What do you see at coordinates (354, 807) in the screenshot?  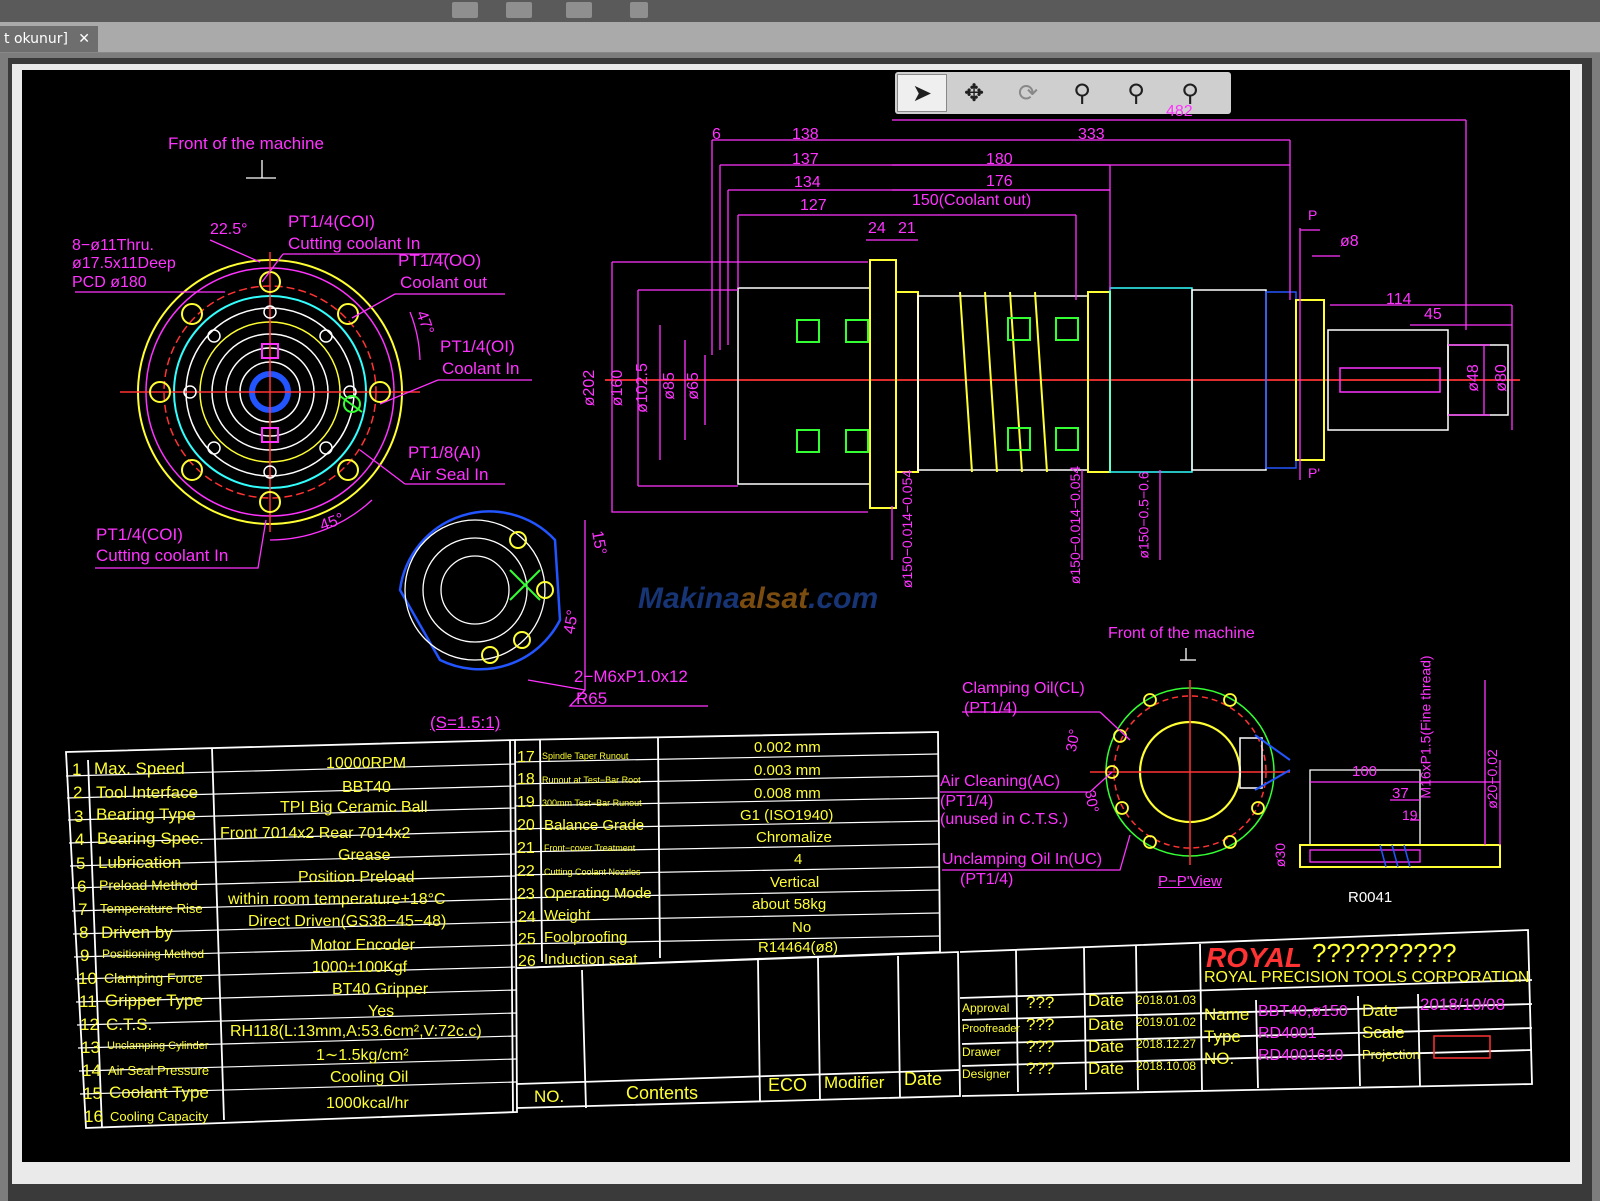 I see `drawing-text-75: TPI Big Ceramic Ball` at bounding box center [354, 807].